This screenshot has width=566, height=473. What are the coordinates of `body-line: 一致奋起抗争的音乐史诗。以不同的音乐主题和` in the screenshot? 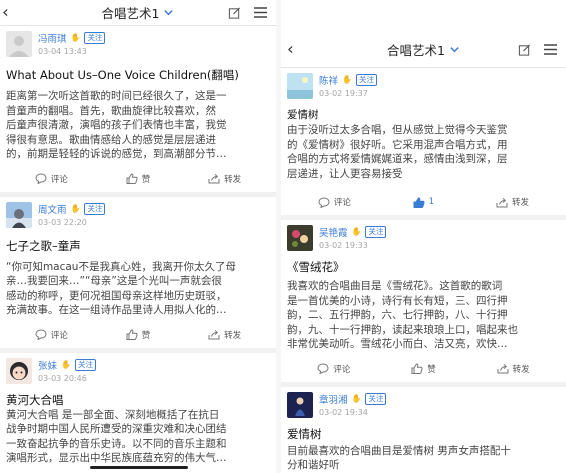 It's located at (116, 443).